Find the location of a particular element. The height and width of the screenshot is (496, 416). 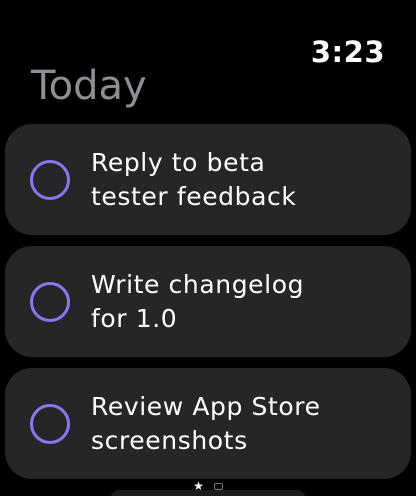

task-title-line: for 1.0 is located at coordinates (134, 318).